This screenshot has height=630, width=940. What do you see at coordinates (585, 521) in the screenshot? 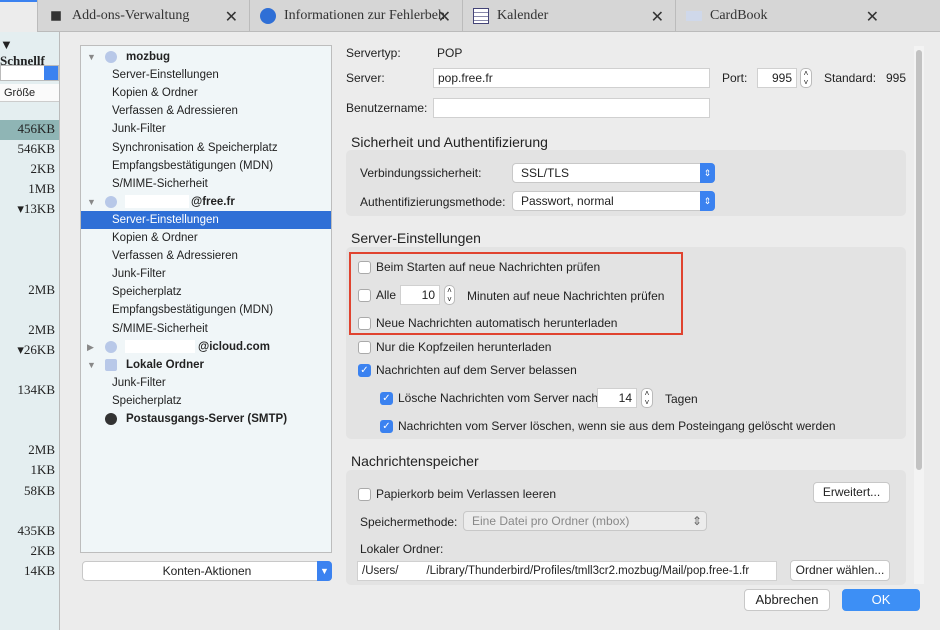
I see `store-method-select: Eine Datei pro Ordner (mbox) ⇕` at bounding box center [585, 521].